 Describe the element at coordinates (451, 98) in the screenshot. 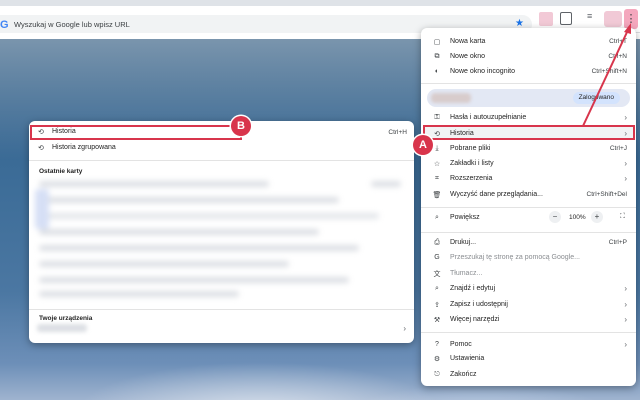

I see `profile-name-blurred` at that location.